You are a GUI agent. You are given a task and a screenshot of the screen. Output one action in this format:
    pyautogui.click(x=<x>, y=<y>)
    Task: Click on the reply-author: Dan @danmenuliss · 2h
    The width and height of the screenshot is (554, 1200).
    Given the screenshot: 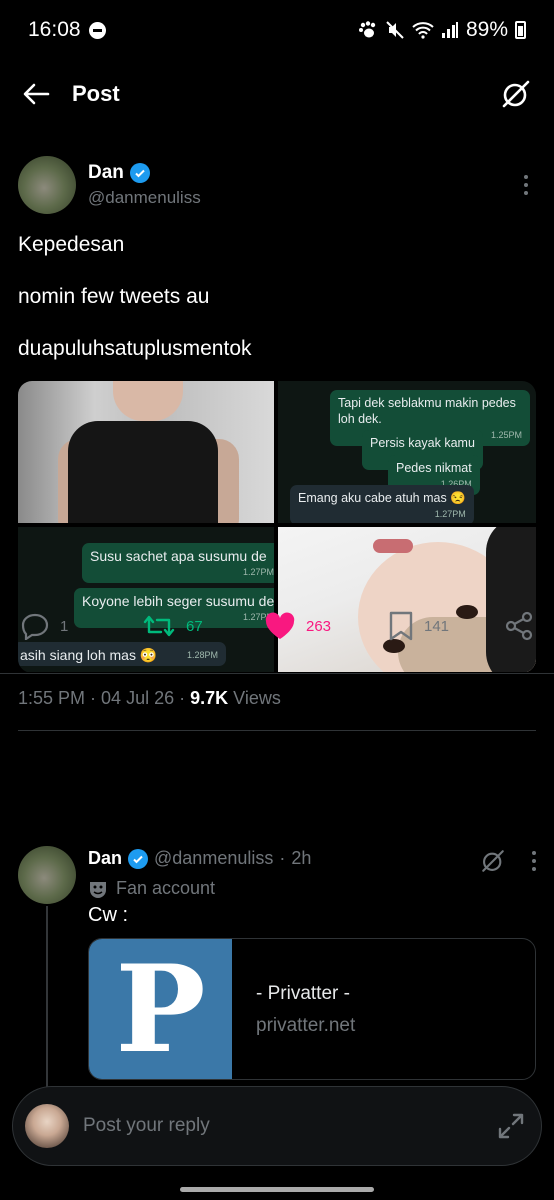 What is the action you would take?
    pyautogui.click(x=200, y=858)
    